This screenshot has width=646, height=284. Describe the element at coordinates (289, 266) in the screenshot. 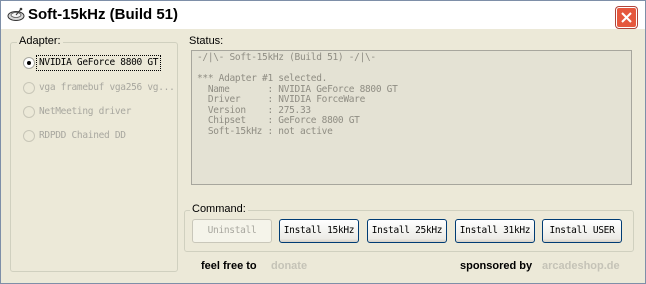

I see `donate-link: donate` at that location.